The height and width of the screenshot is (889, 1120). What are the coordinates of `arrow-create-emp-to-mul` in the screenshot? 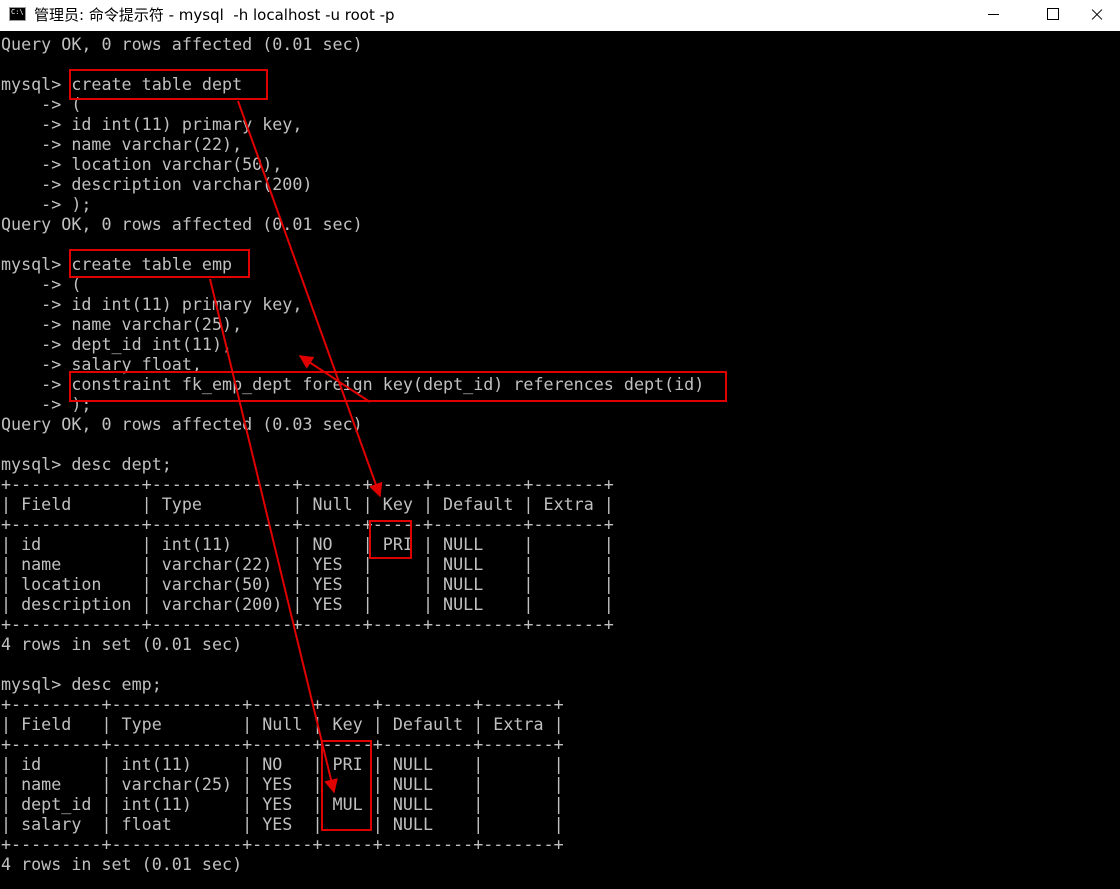 It's located at (273, 536).